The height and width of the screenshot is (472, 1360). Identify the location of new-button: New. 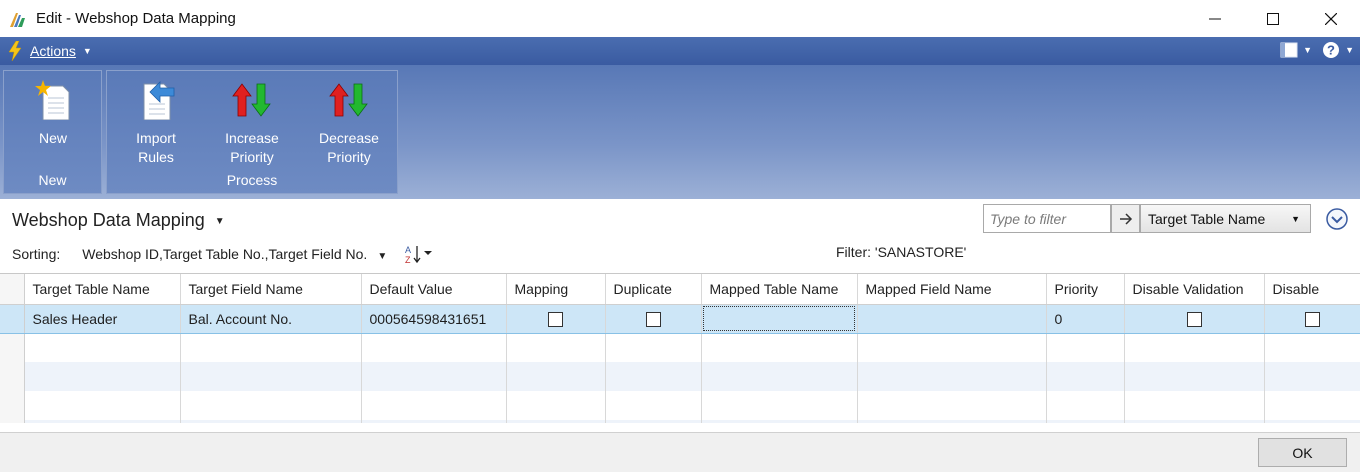
(53, 113).